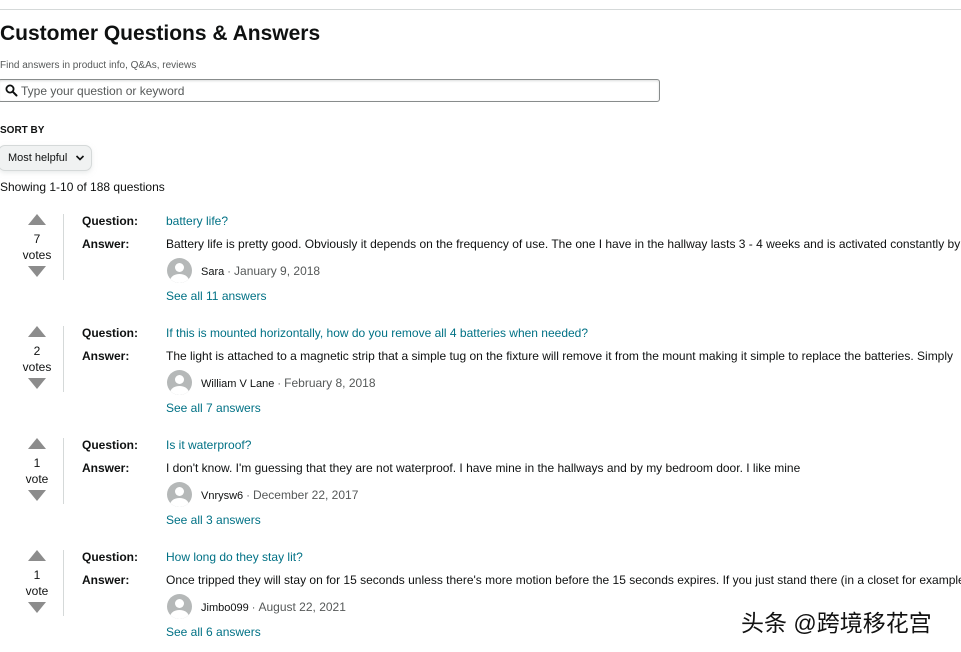 The height and width of the screenshot is (652, 961). I want to click on vote-widget: 7 votes, so click(37, 249).